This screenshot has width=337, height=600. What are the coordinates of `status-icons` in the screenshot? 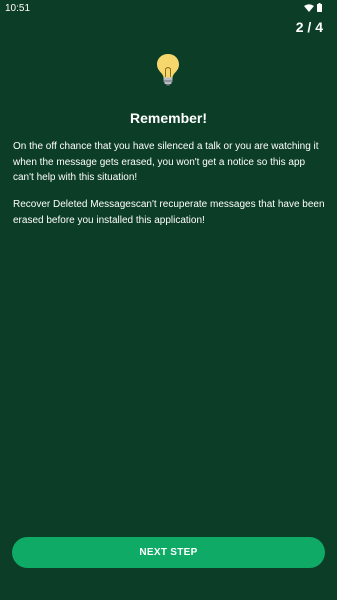 It's located at (313, 7).